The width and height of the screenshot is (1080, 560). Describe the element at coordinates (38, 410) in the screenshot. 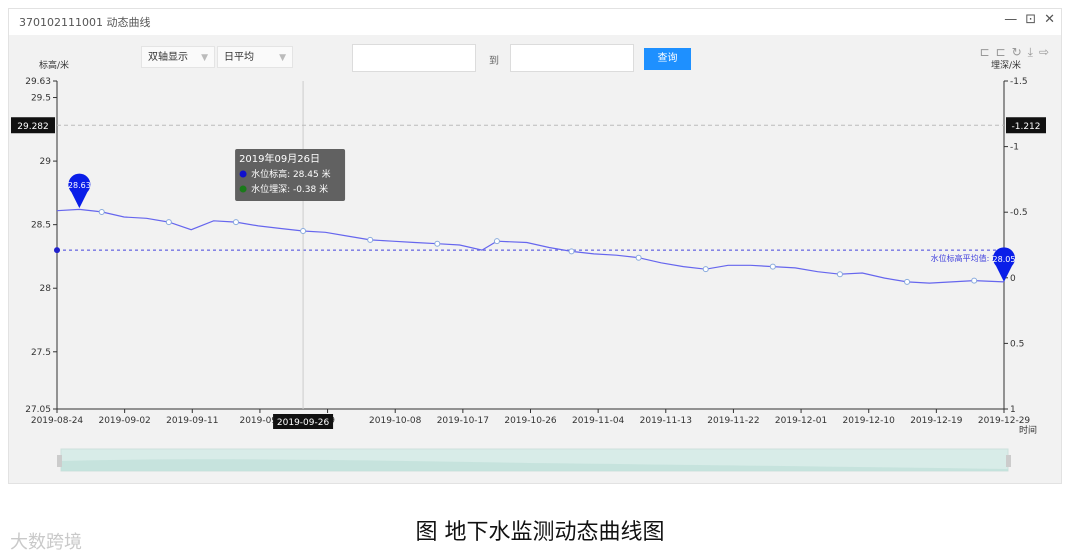

I see `y-left-tick-label: 27.05` at that location.